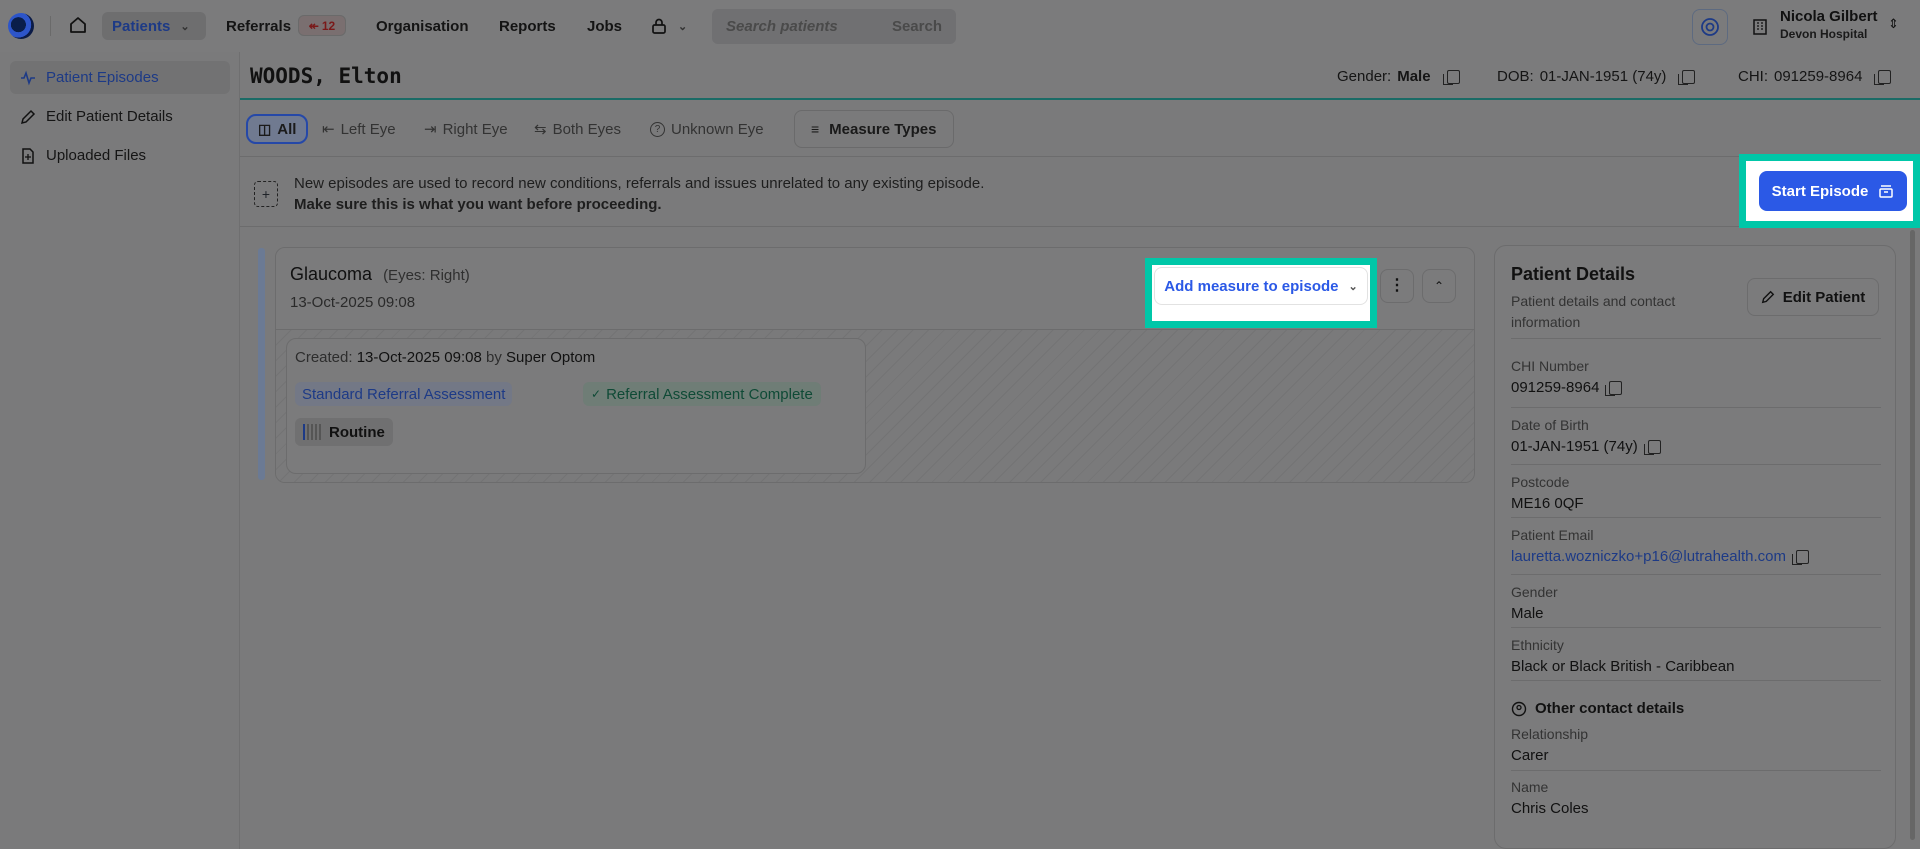 Image resolution: width=1920 pixels, height=849 pixels. Describe the element at coordinates (1550, 808) in the screenshot. I see `field-value: Chris Coles` at that location.